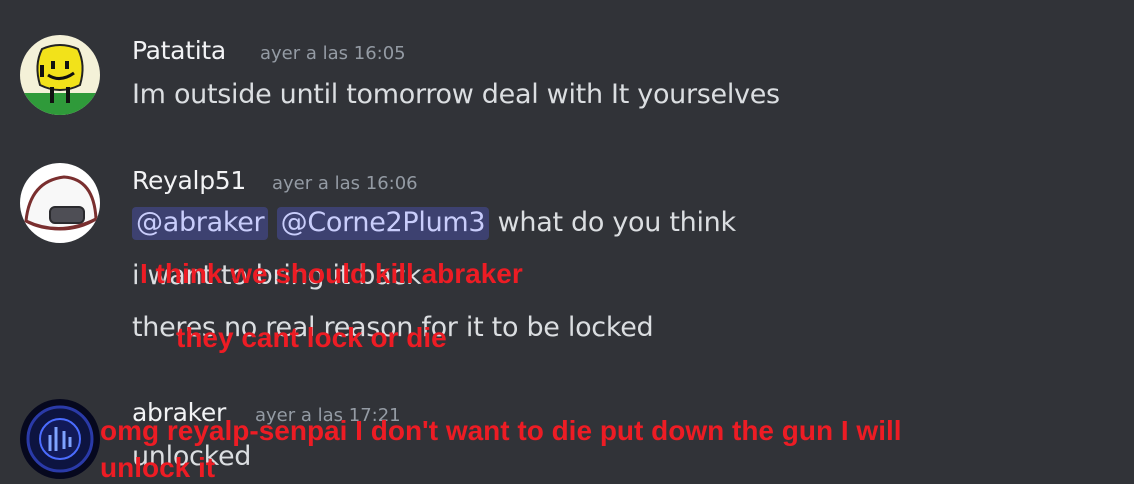  I want to click on overlay-caption: unlock it, so click(158, 467).